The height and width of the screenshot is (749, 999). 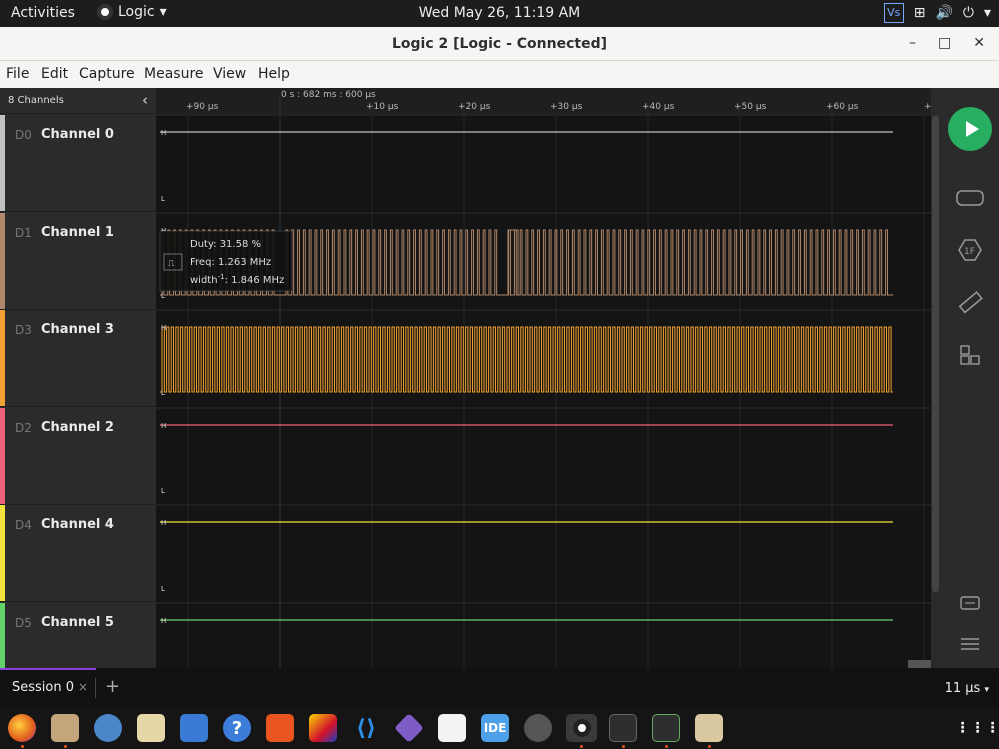 What do you see at coordinates (970, 129) in the screenshot?
I see `start-capture-button` at bounding box center [970, 129].